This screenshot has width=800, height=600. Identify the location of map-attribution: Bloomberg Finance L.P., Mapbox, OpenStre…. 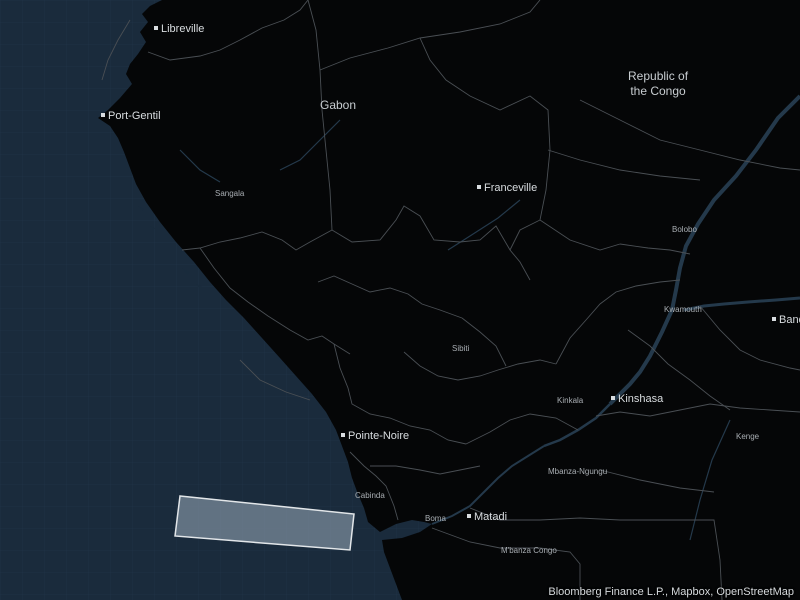
(671, 592).